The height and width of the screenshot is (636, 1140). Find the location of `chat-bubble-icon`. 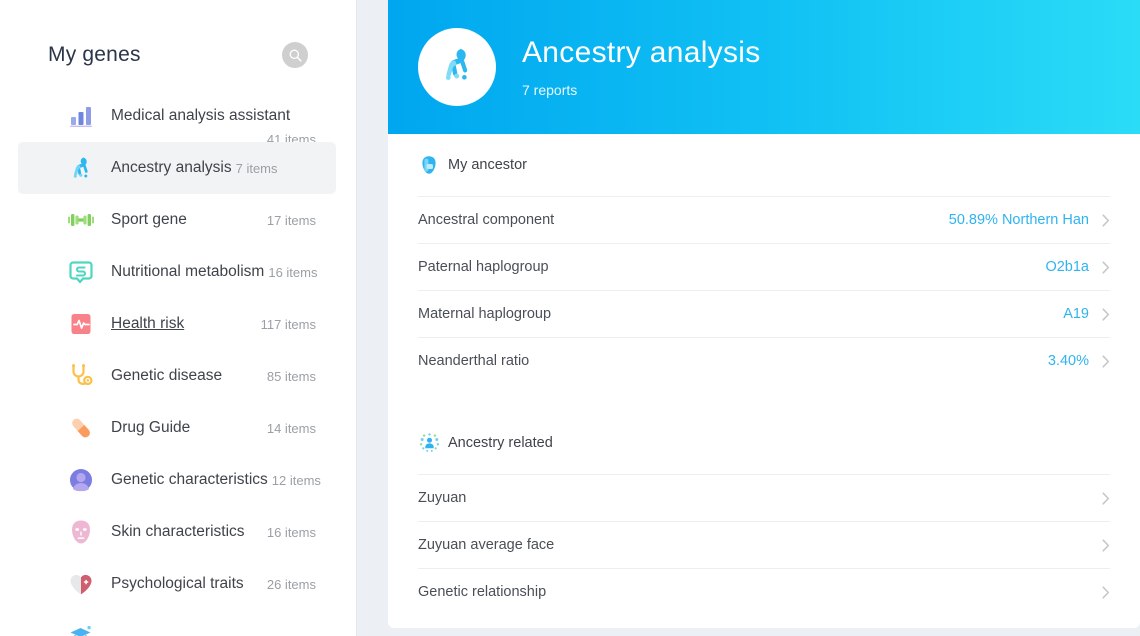

chat-bubble-icon is located at coordinates (81, 272).